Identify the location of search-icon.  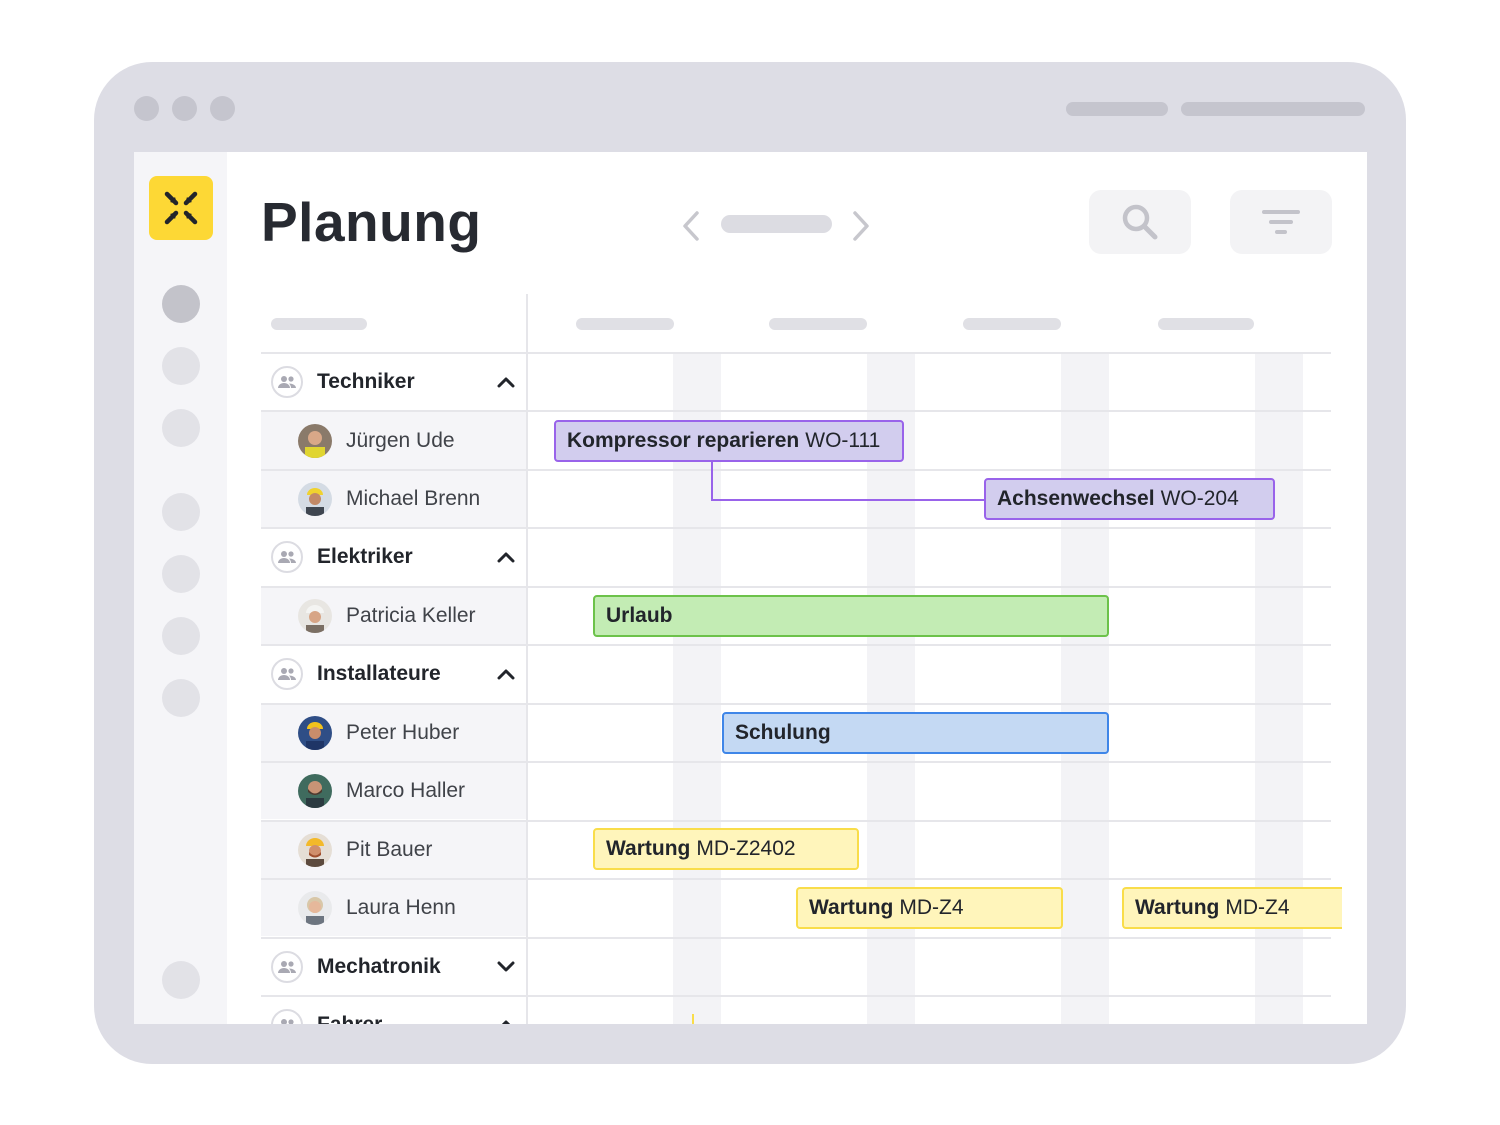
(1140, 222).